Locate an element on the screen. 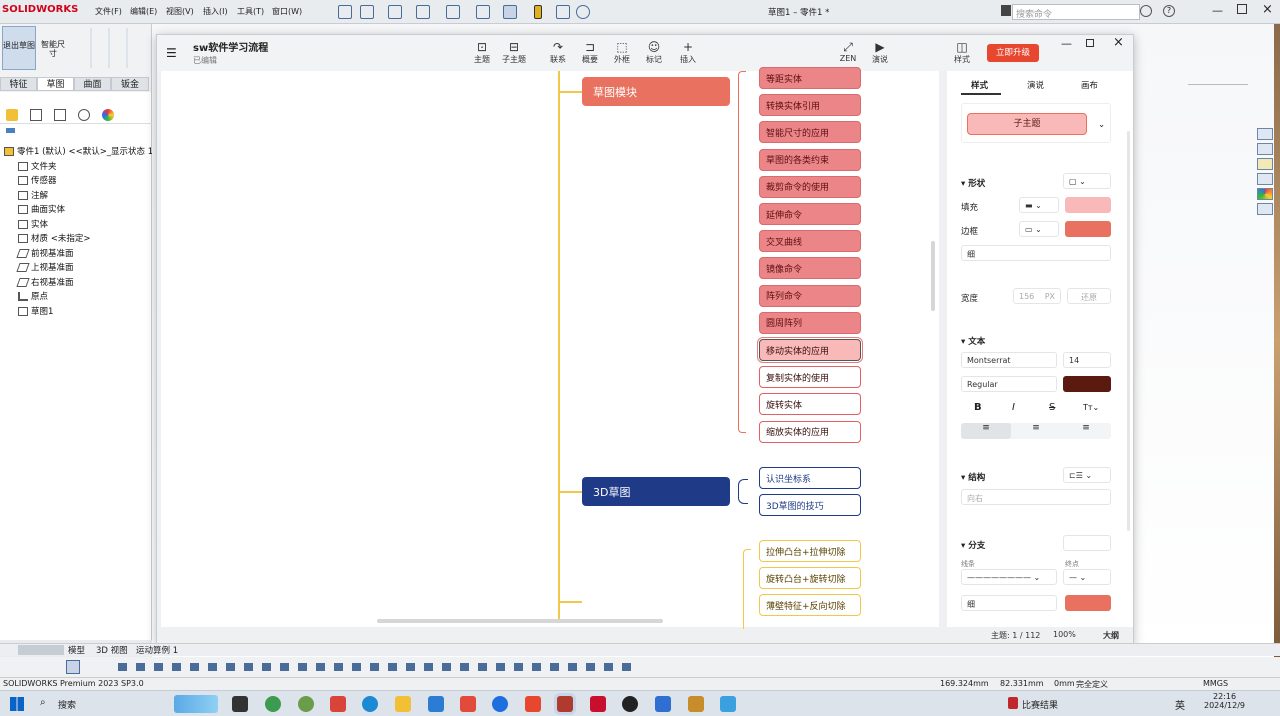  sketch-tool-icons is located at coordinates (378, 667).